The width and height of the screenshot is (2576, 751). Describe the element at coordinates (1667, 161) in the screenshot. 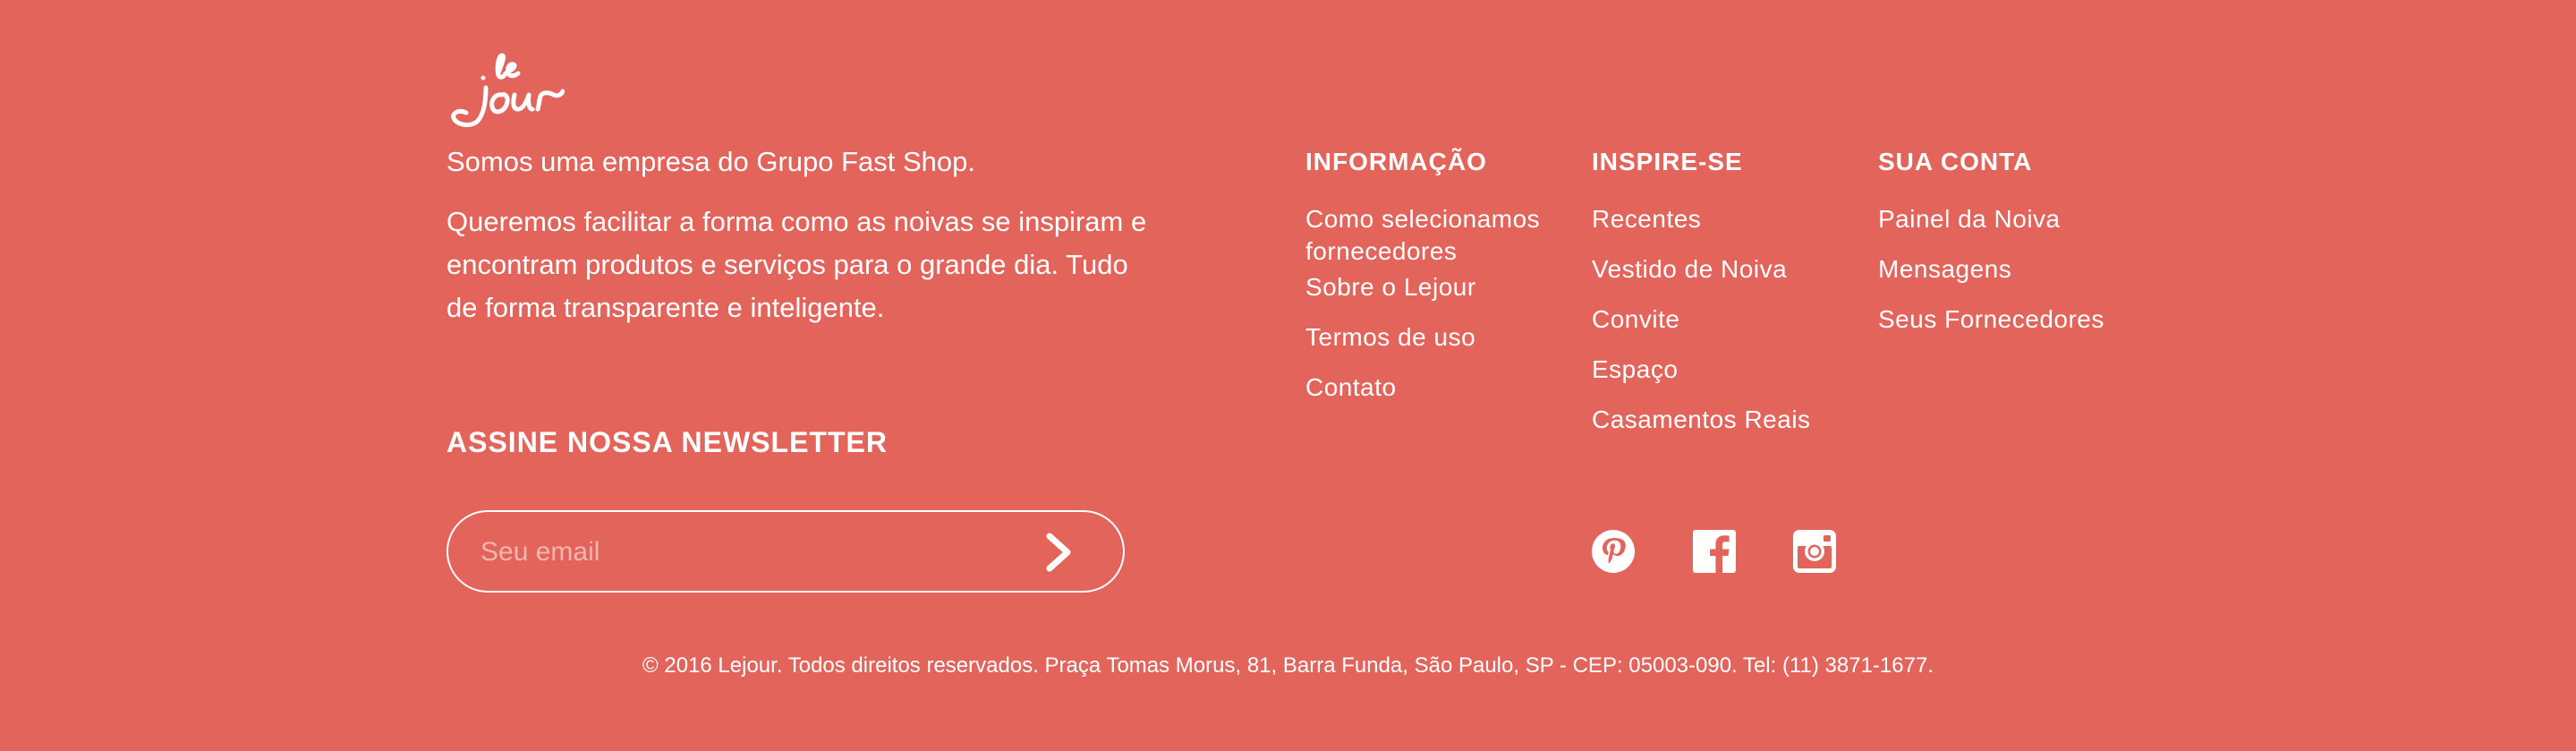

I see `column-title-inspire: INSPIRE-SE` at that location.